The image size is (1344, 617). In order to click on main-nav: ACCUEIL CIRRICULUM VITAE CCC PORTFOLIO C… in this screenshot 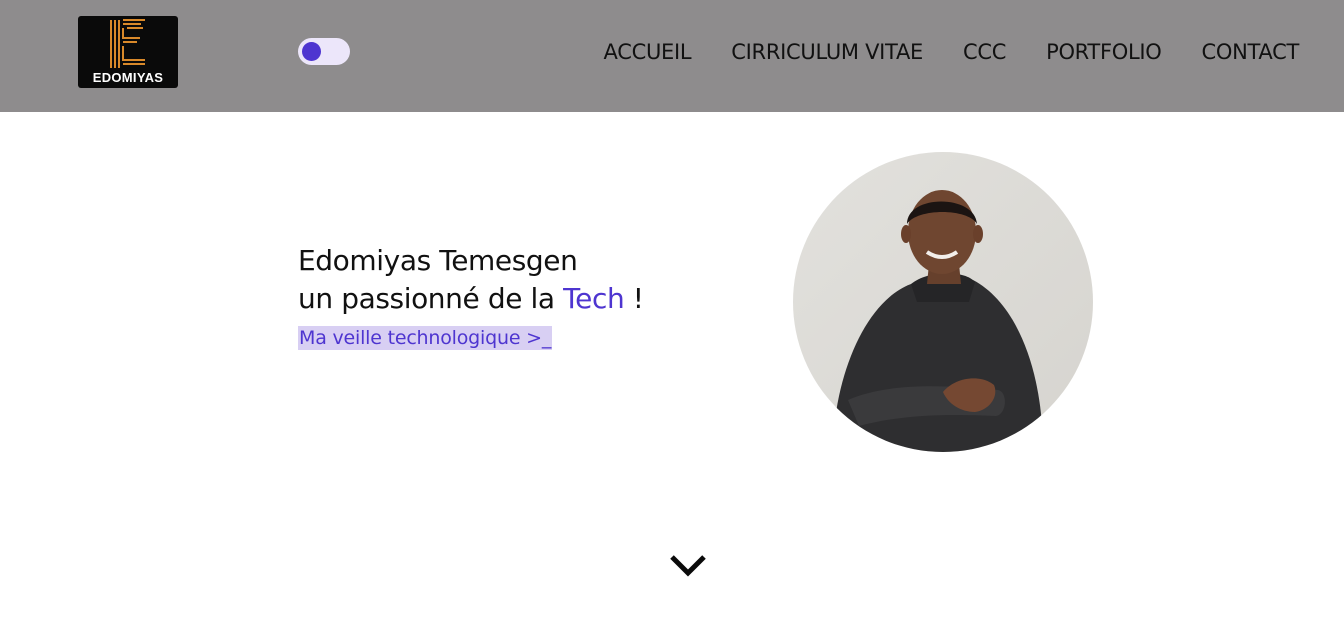, I will do `click(952, 52)`.